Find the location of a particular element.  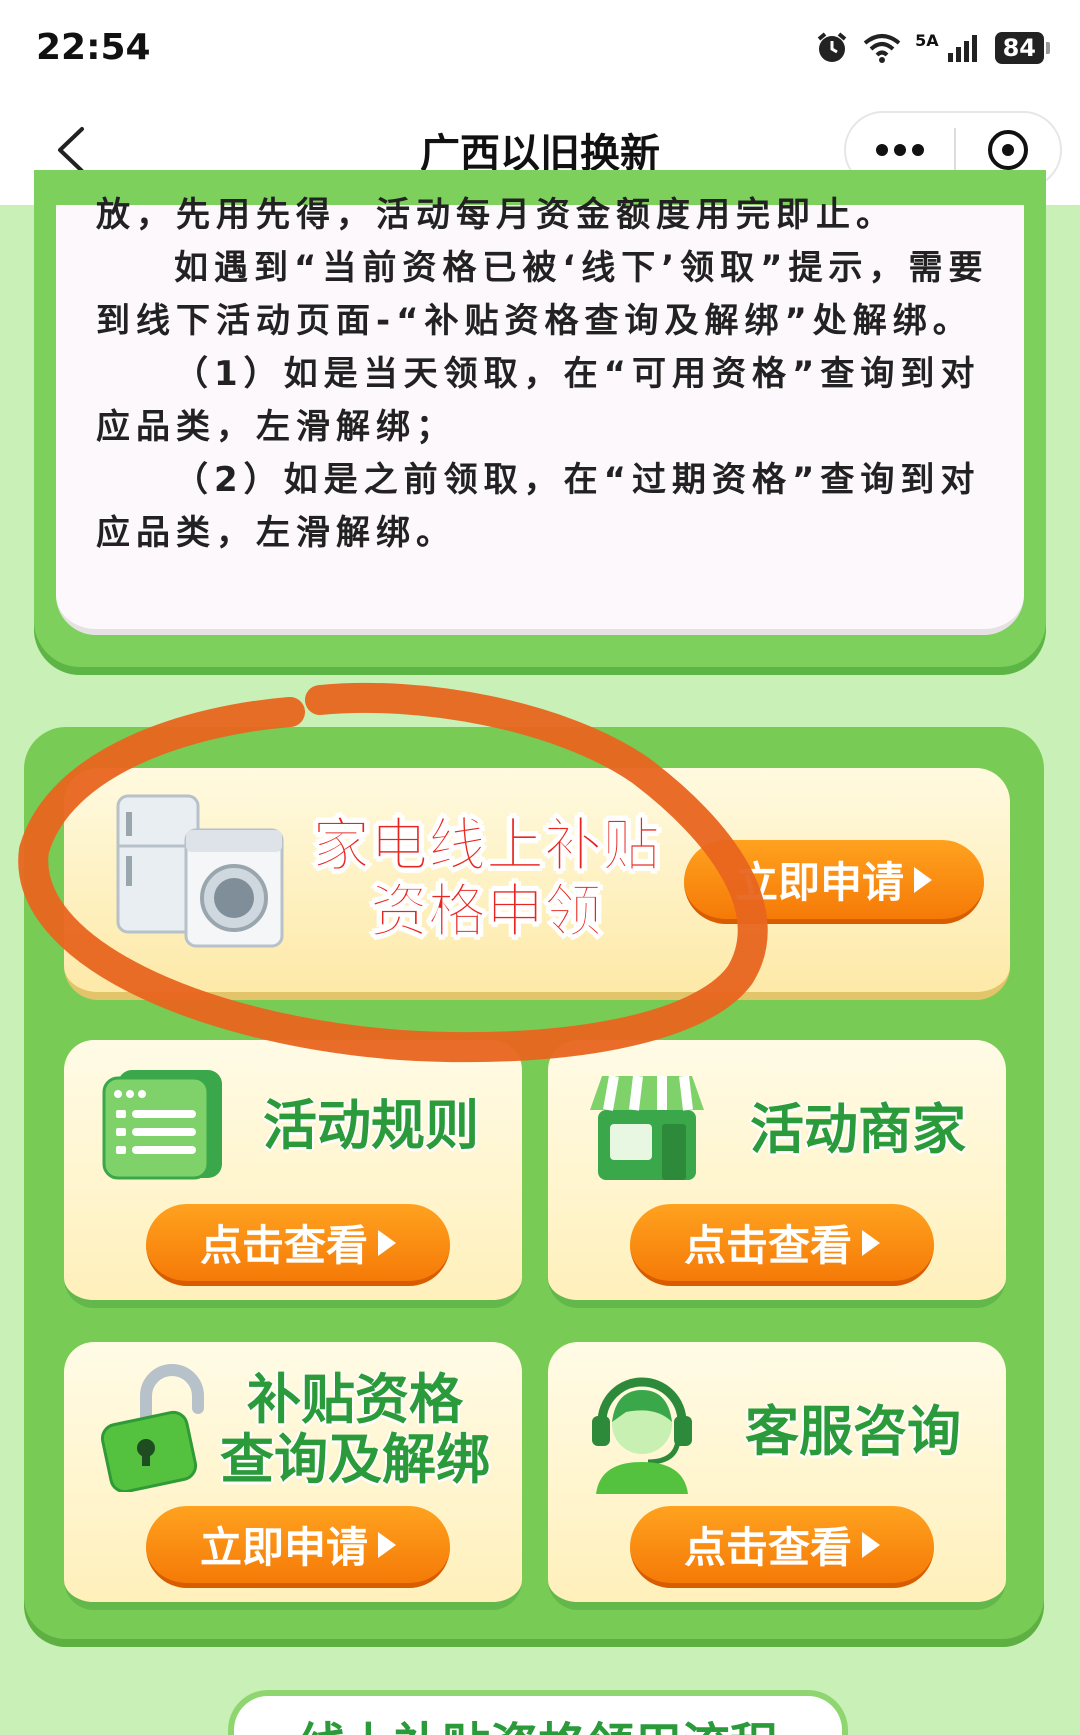

hero-title: 家电线上补贴 资格申领 is located at coordinates (486, 878).